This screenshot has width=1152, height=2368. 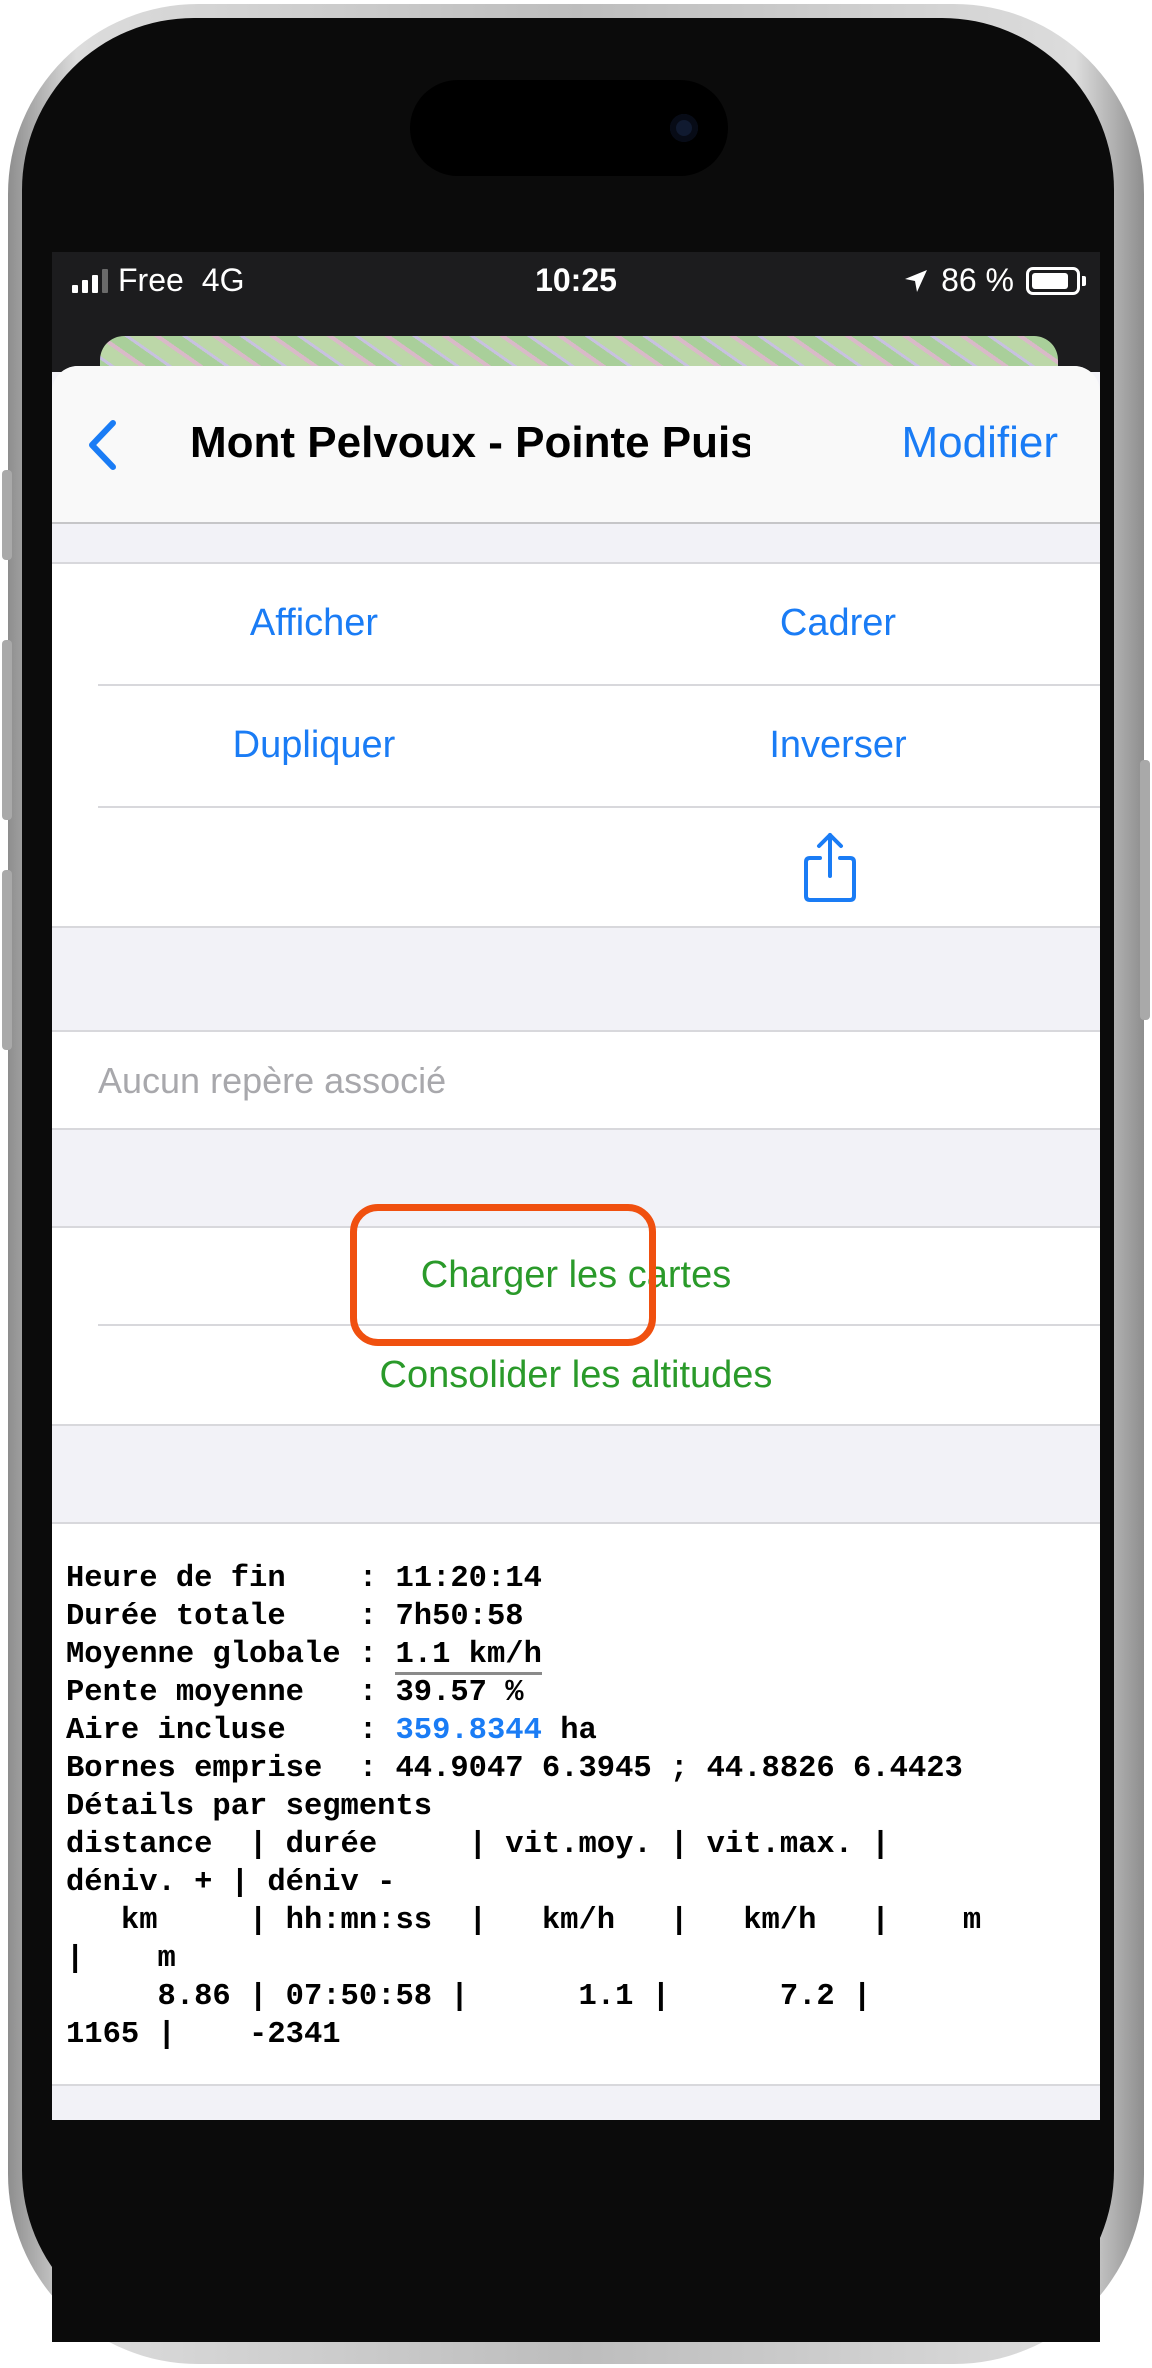 I want to click on avg-slope-value: 39.57 %, so click(x=459, y=1693).